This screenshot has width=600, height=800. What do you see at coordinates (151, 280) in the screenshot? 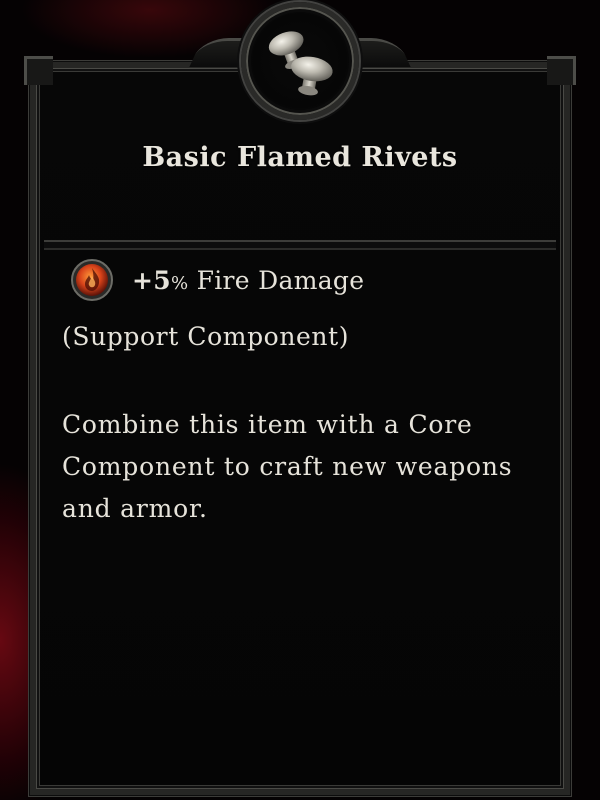
I see `stat-value: +5` at bounding box center [151, 280].